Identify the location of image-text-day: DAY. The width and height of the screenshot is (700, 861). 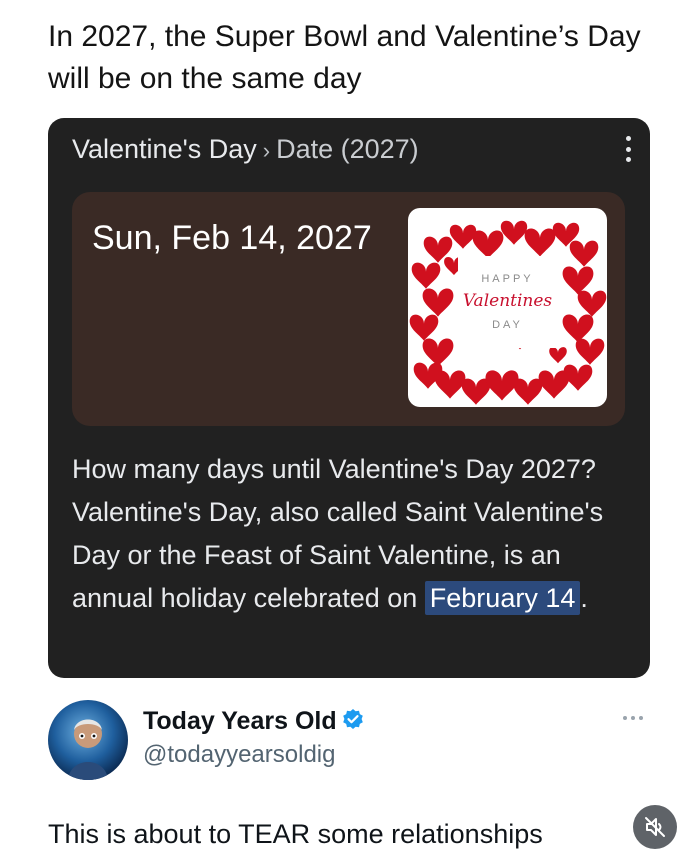
(507, 325).